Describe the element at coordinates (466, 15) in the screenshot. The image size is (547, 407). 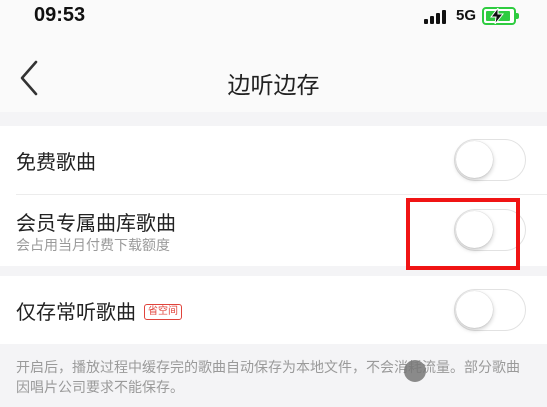
I see `network-label: 5G` at that location.